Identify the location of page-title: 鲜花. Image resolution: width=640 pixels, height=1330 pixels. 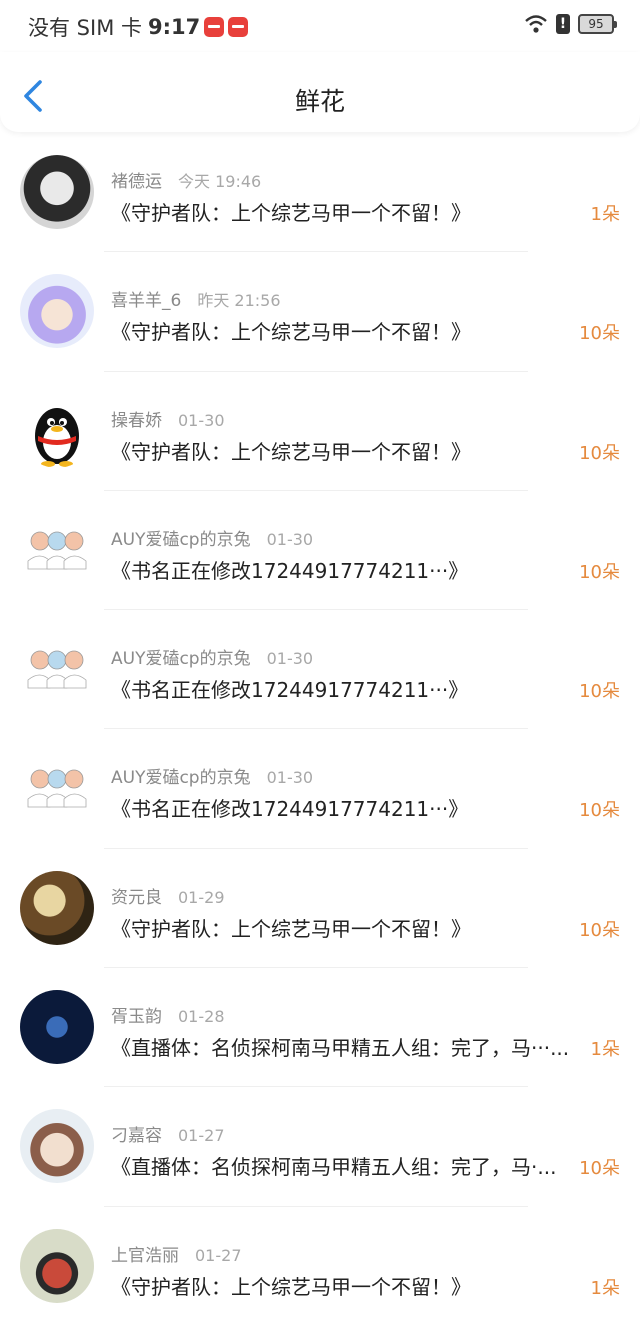
(319, 101).